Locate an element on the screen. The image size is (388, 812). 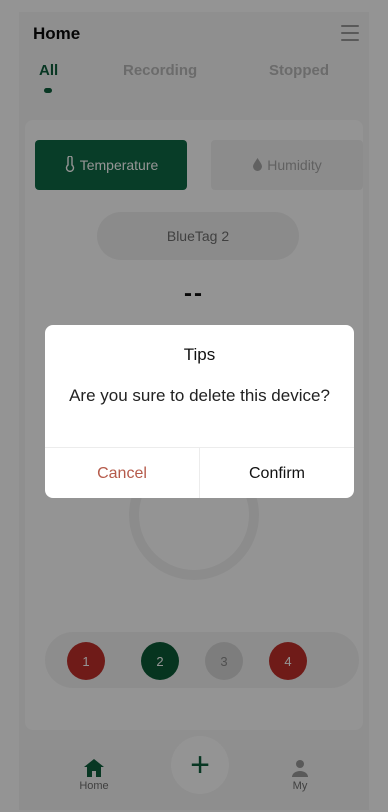
dialog-title: Tips is located at coordinates (199, 354).